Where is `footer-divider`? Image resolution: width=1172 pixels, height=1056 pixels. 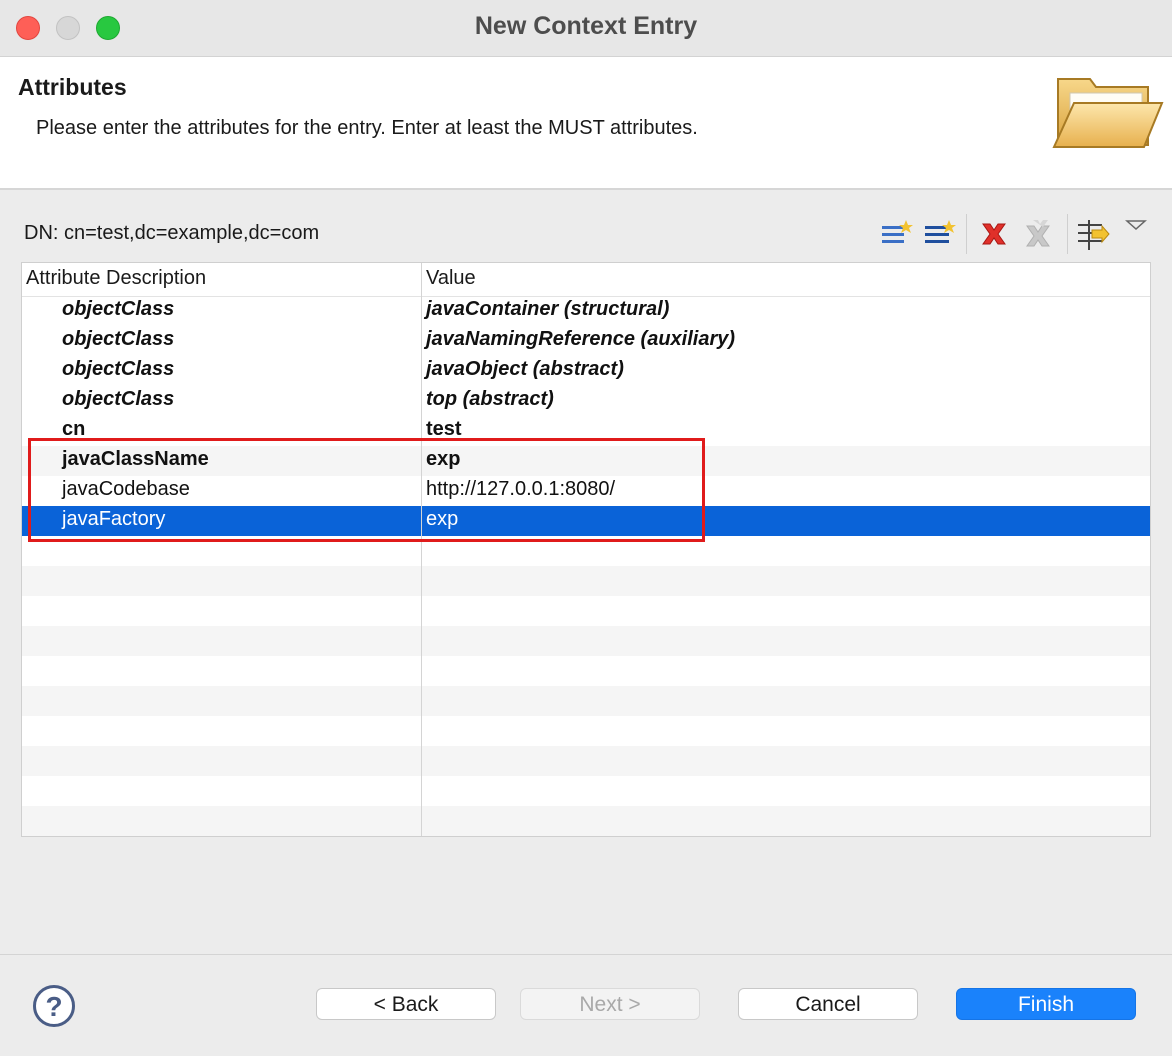
footer-divider is located at coordinates (586, 954).